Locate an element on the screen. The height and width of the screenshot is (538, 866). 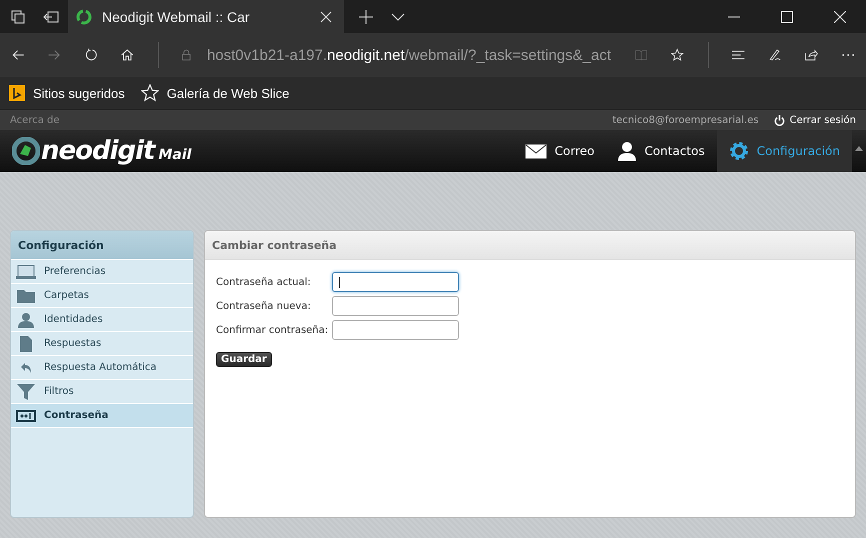
favorite-link: Galería de Web Slice is located at coordinates (228, 93).